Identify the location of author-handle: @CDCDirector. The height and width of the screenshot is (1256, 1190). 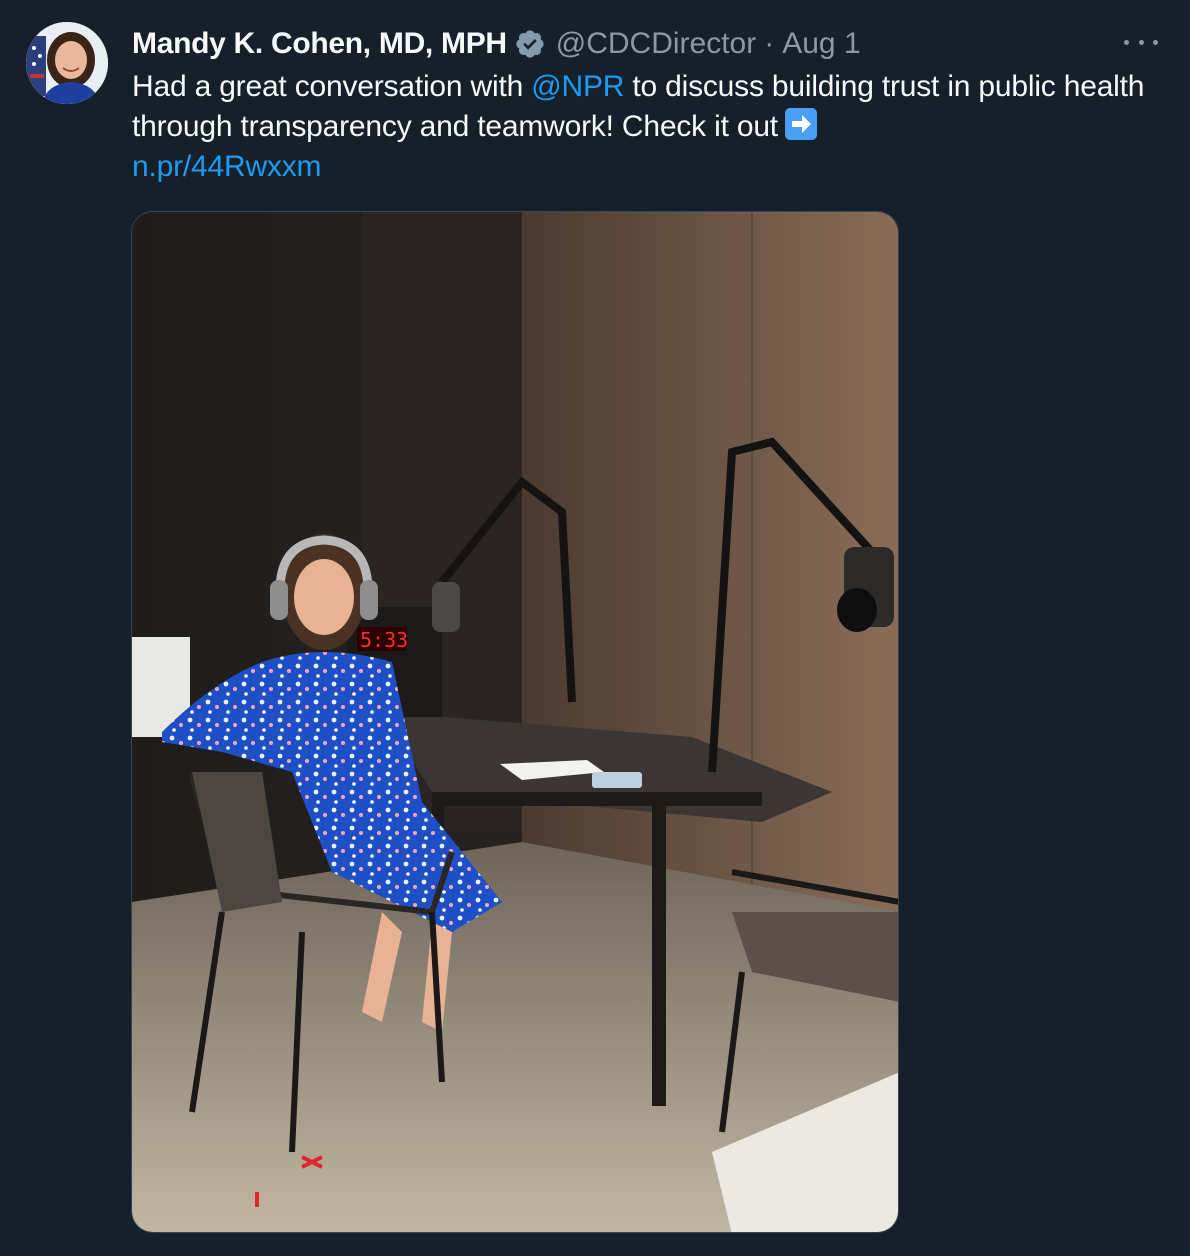
(656, 44).